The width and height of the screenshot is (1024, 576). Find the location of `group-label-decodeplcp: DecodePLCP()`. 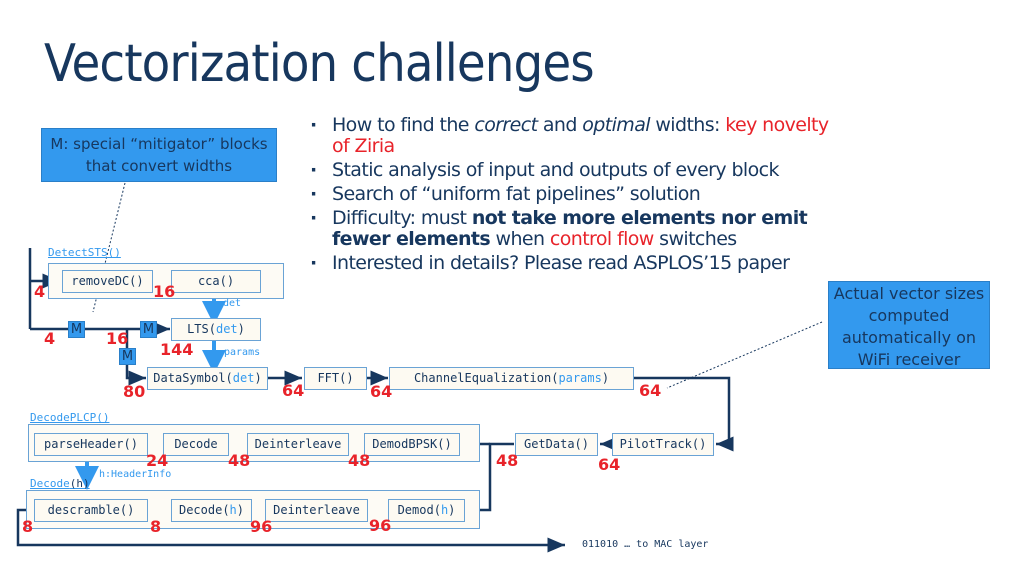

group-label-decodeplcp: DecodePLCP() is located at coordinates (70, 417).